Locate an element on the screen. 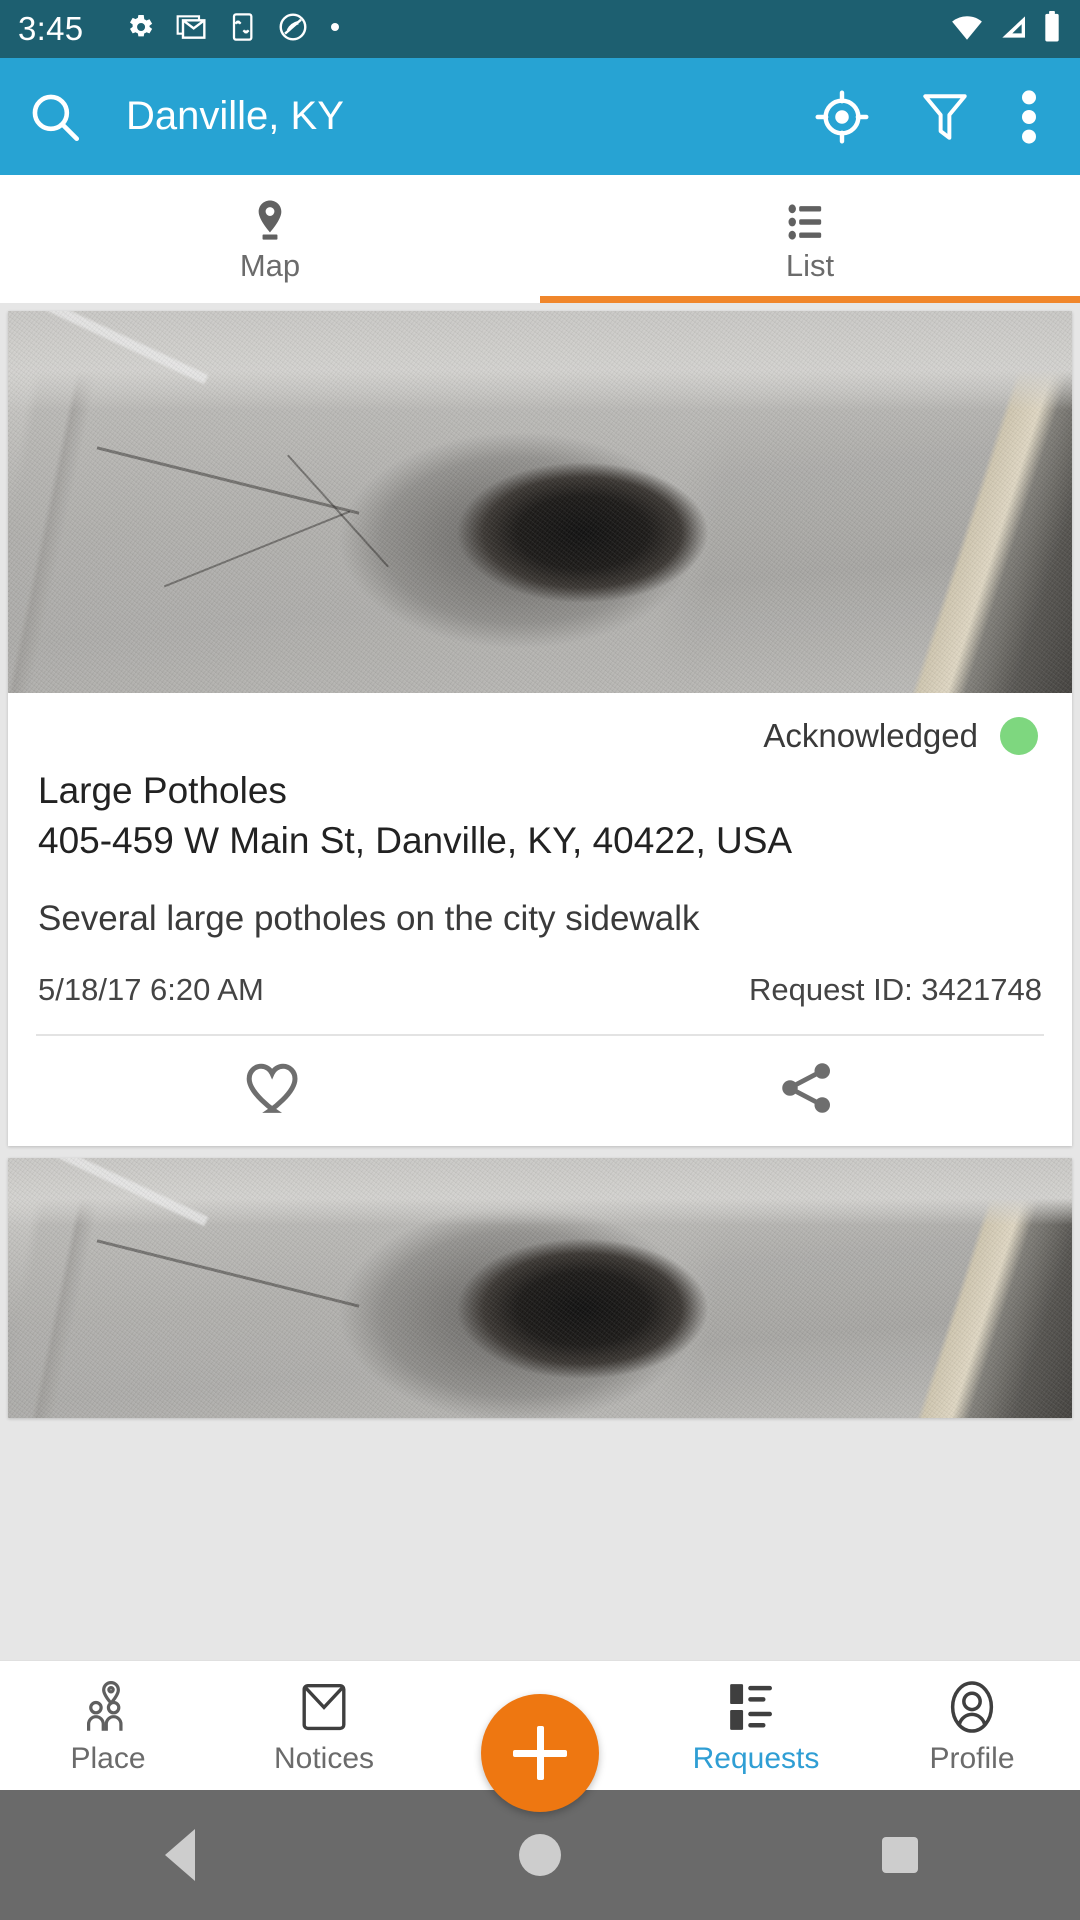  like-button is located at coordinates (274, 1090).